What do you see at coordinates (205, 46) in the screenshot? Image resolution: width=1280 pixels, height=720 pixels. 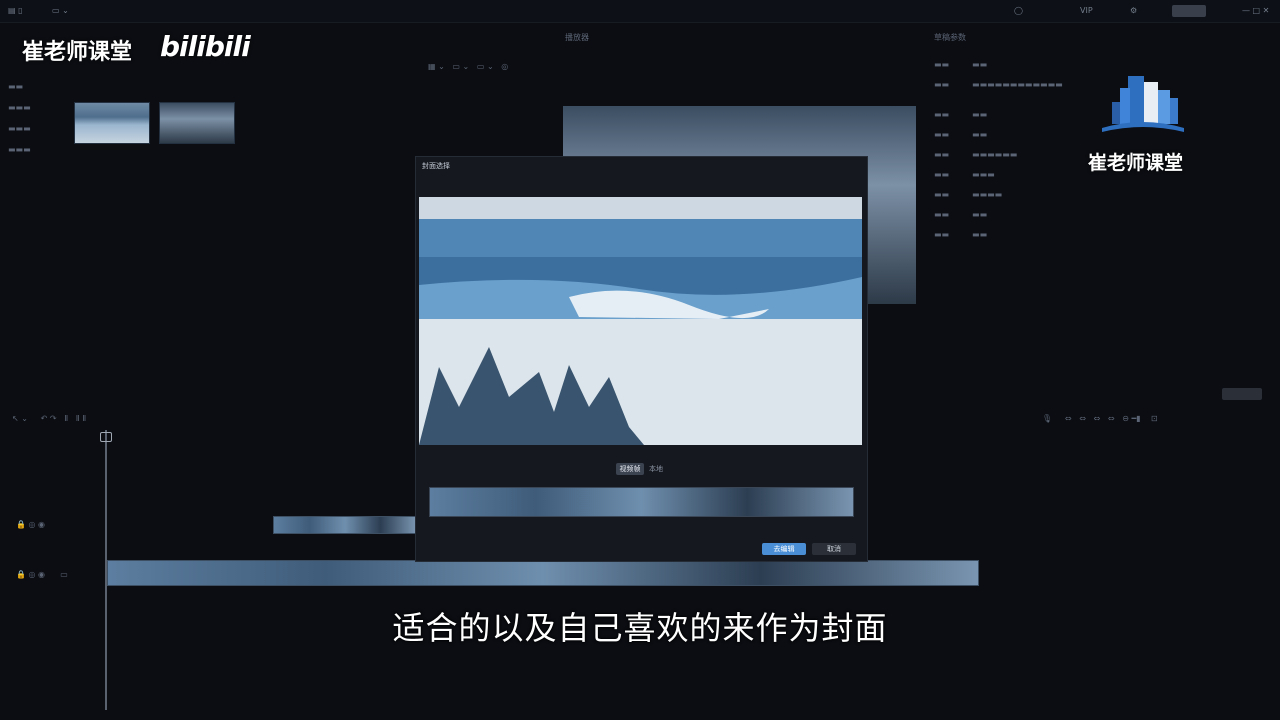 I see `bilibili-logo: bilibili` at bounding box center [205, 46].